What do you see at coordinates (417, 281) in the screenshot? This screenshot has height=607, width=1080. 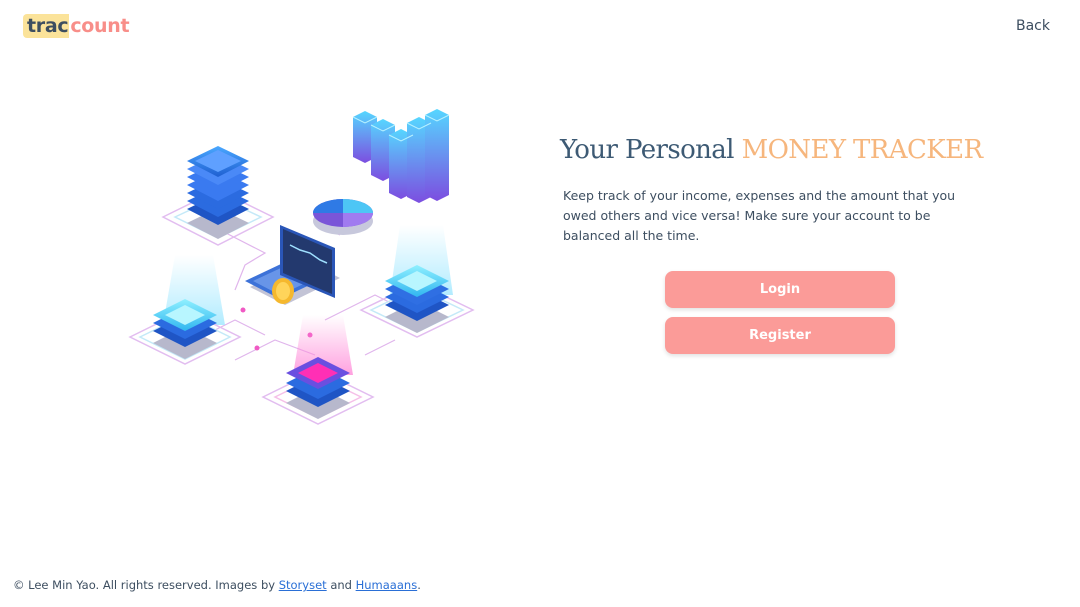 I see `server-node-right` at bounding box center [417, 281].